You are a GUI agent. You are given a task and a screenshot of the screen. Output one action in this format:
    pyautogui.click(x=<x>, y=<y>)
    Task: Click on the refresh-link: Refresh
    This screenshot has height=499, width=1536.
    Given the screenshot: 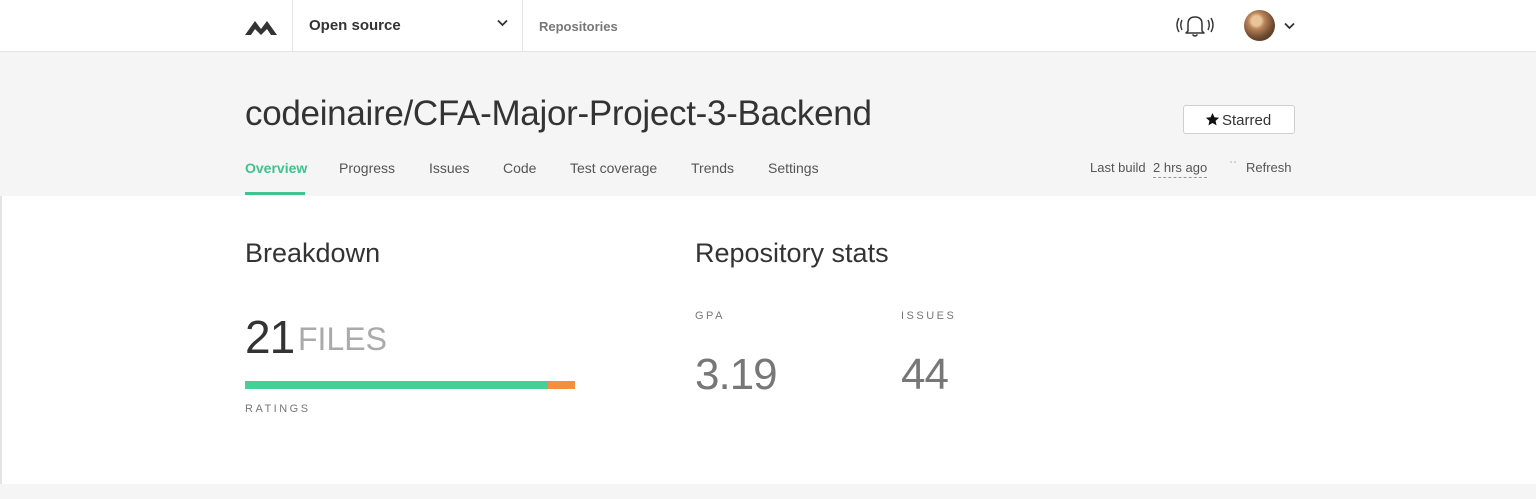 What is the action you would take?
    pyautogui.click(x=1269, y=167)
    